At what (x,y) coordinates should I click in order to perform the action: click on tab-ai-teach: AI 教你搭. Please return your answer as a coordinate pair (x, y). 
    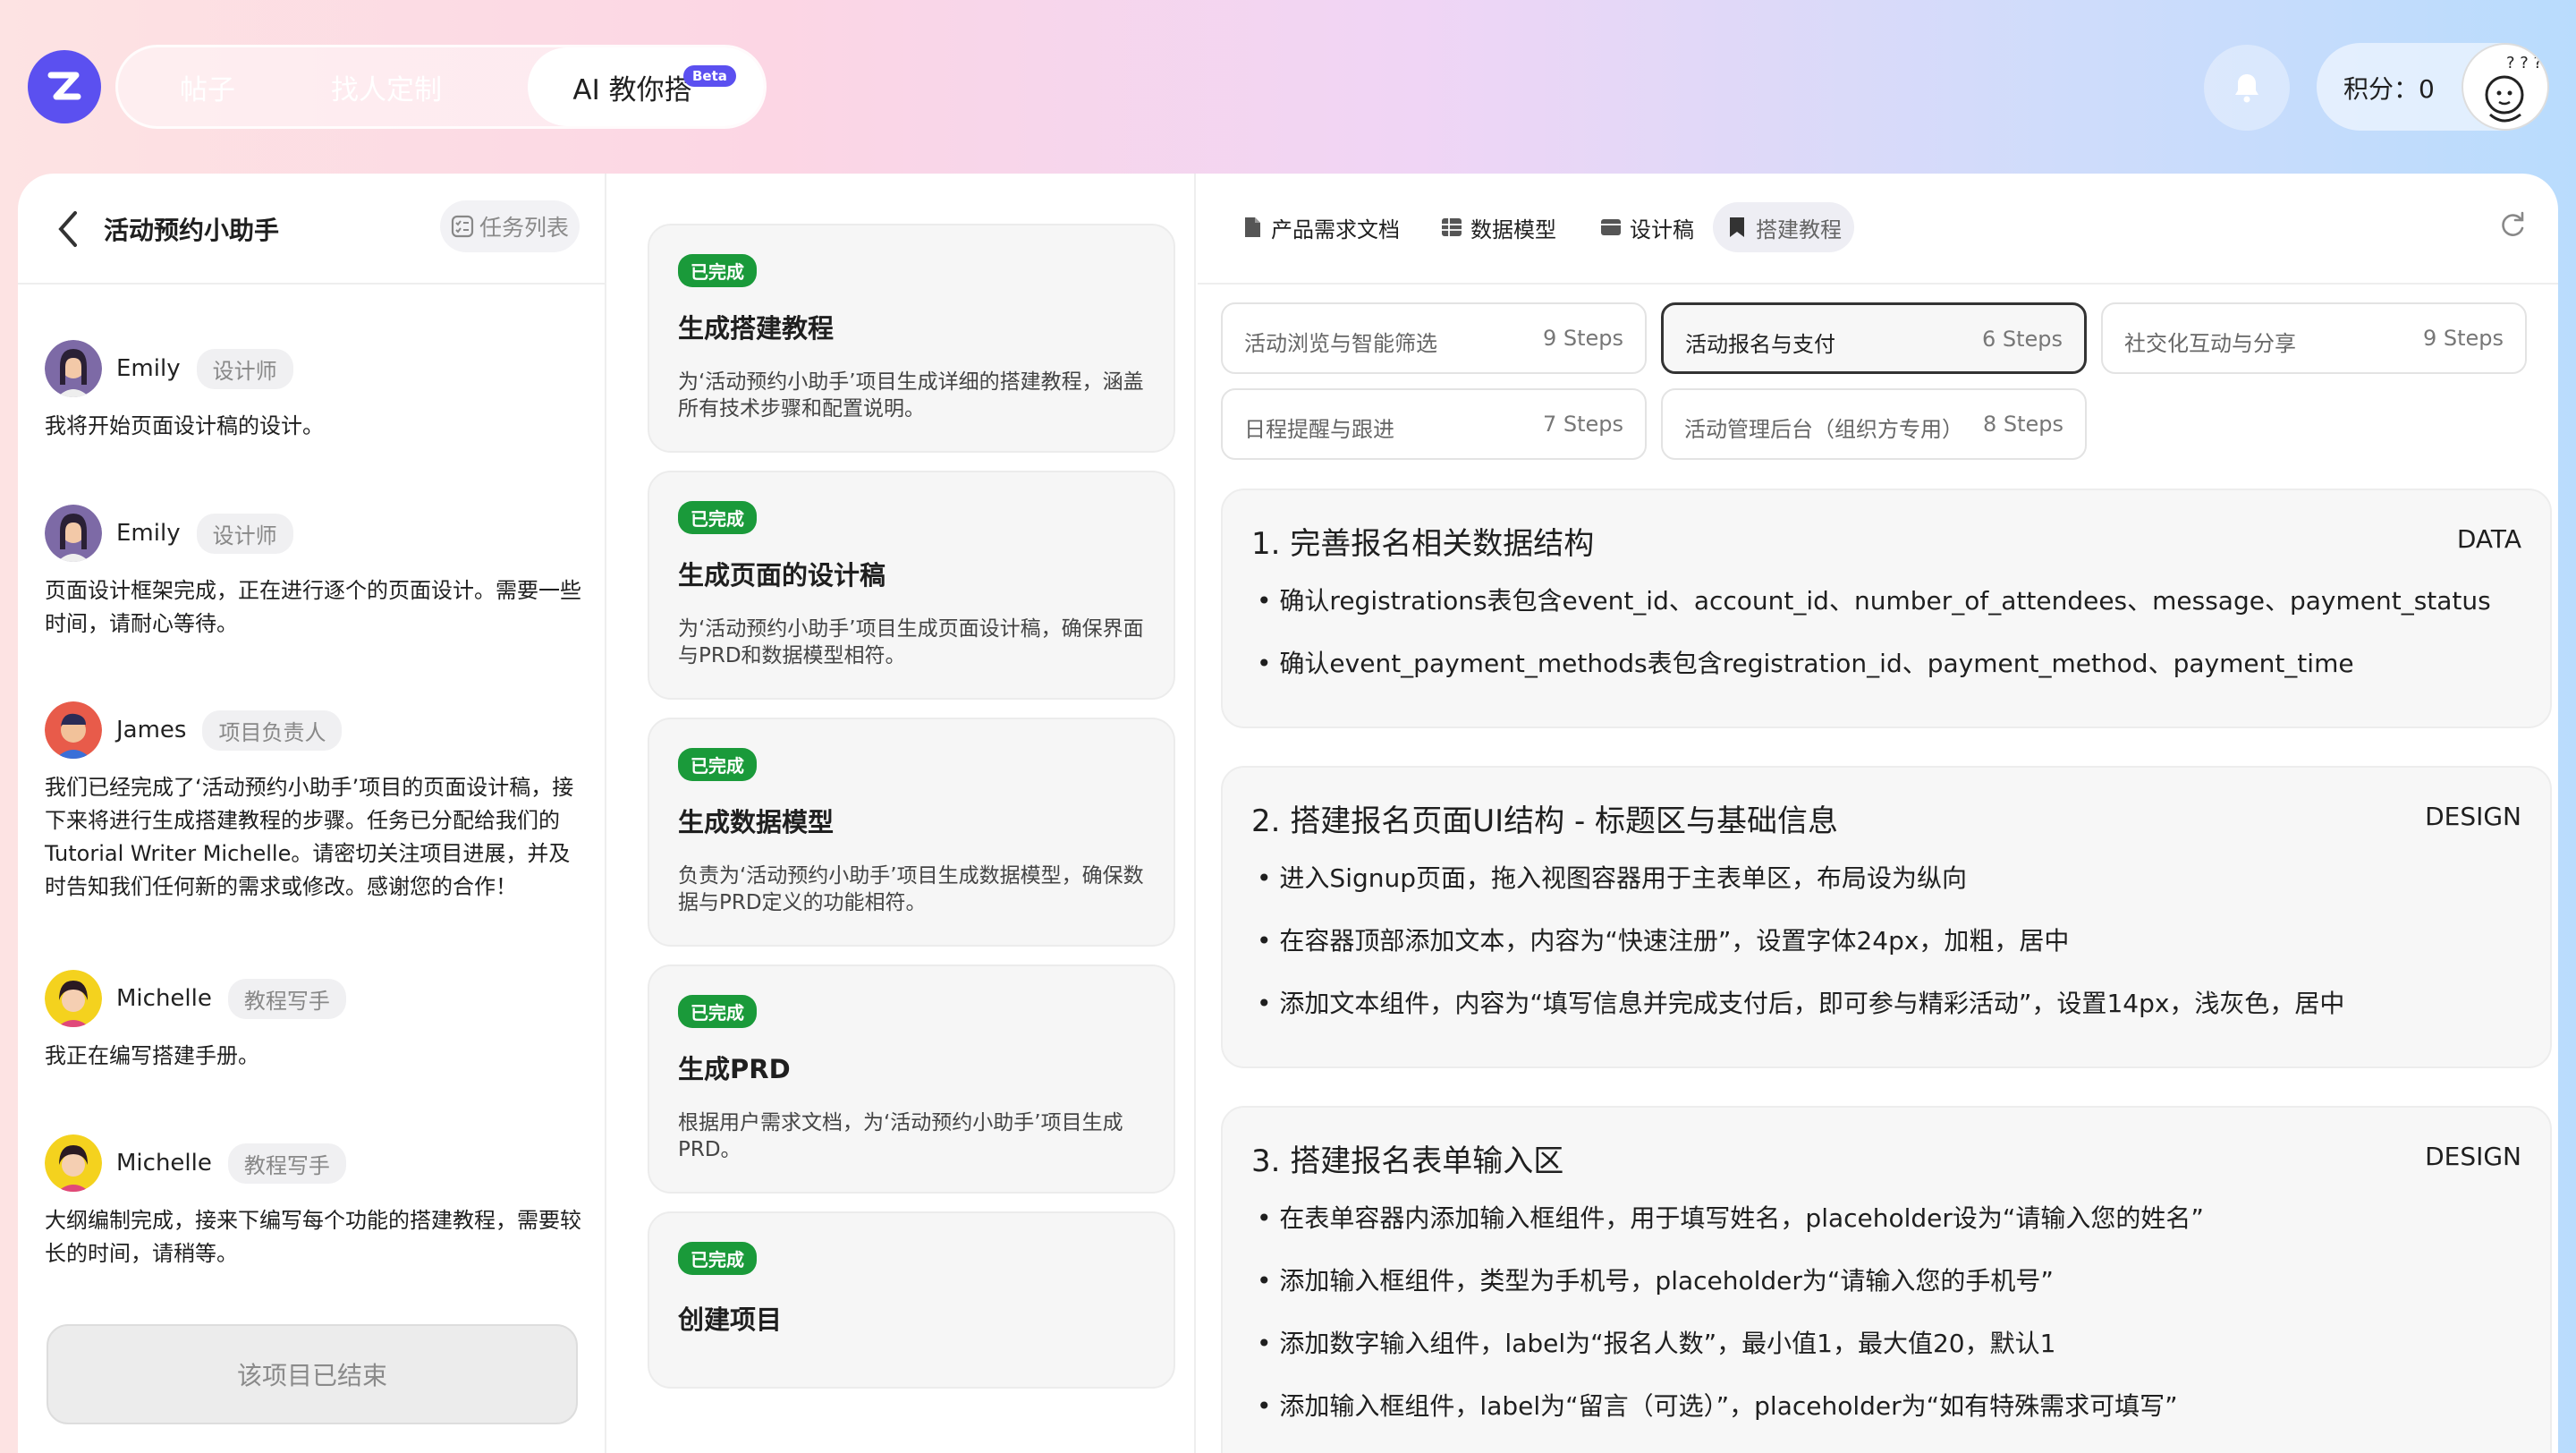
    Looking at the image, I should click on (646, 86).